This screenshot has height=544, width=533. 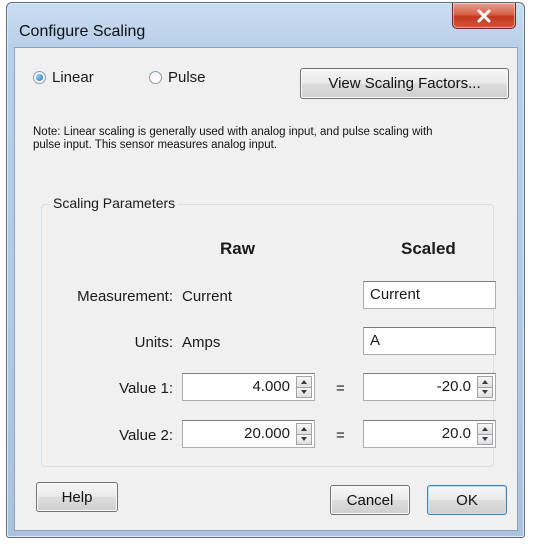 What do you see at coordinates (467, 500) in the screenshot?
I see `ok-button: OK` at bounding box center [467, 500].